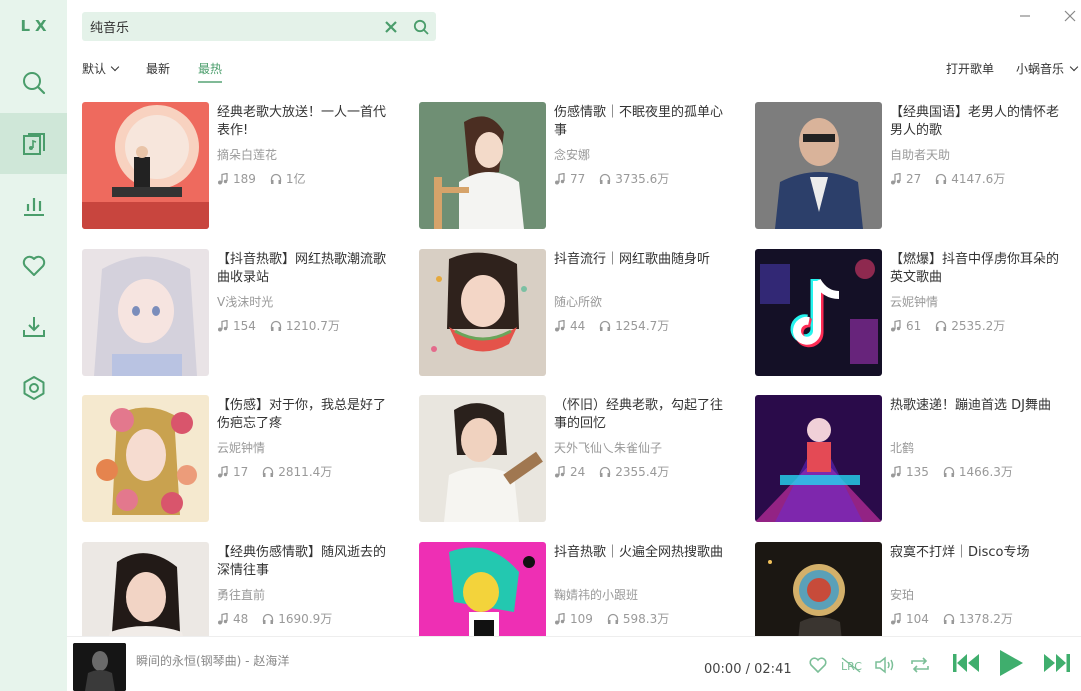 The height and width of the screenshot is (691, 1081). Describe the element at coordinates (980, 553) in the screenshot. I see `playlist-title: 寂寞不打烊｜Disco专场` at that location.